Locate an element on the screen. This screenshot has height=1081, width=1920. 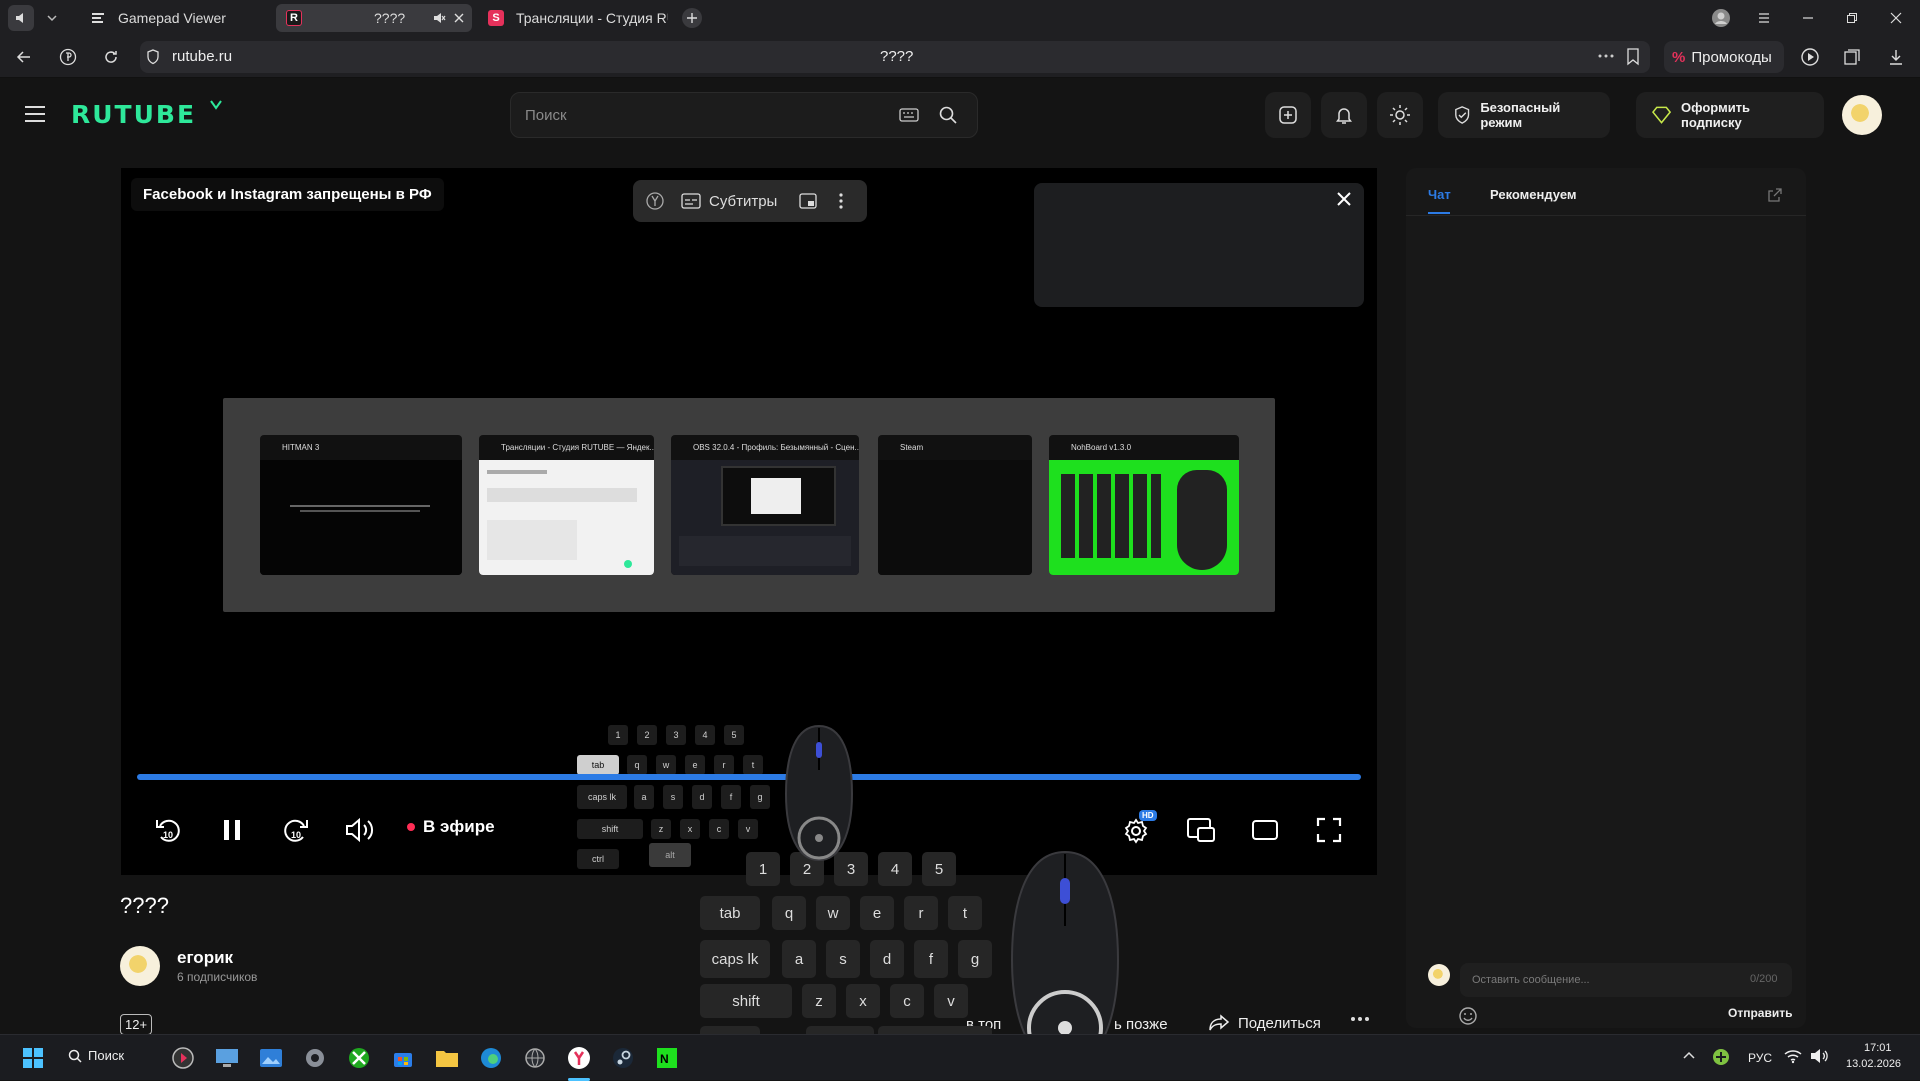
more-dots-icon is located at coordinates (1606, 56).